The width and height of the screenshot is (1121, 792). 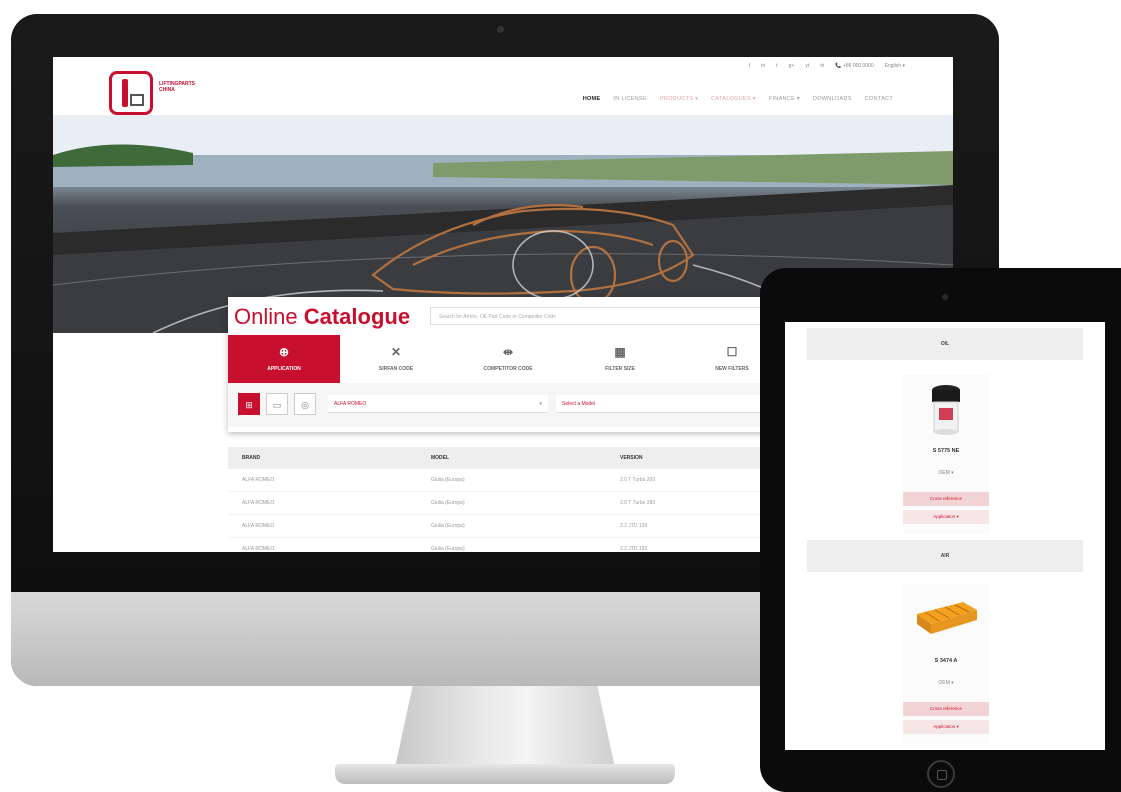 What do you see at coordinates (579, 404) in the screenshot?
I see `model-select-value: Select a Model` at bounding box center [579, 404].